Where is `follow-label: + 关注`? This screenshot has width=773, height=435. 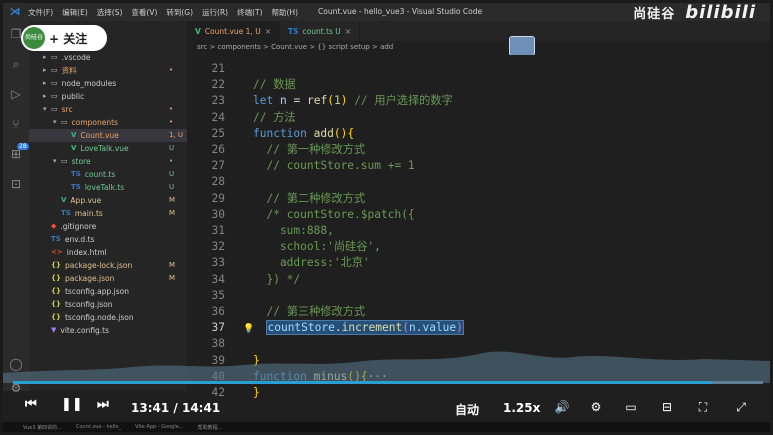 follow-label: + 关注 is located at coordinates (68, 38).